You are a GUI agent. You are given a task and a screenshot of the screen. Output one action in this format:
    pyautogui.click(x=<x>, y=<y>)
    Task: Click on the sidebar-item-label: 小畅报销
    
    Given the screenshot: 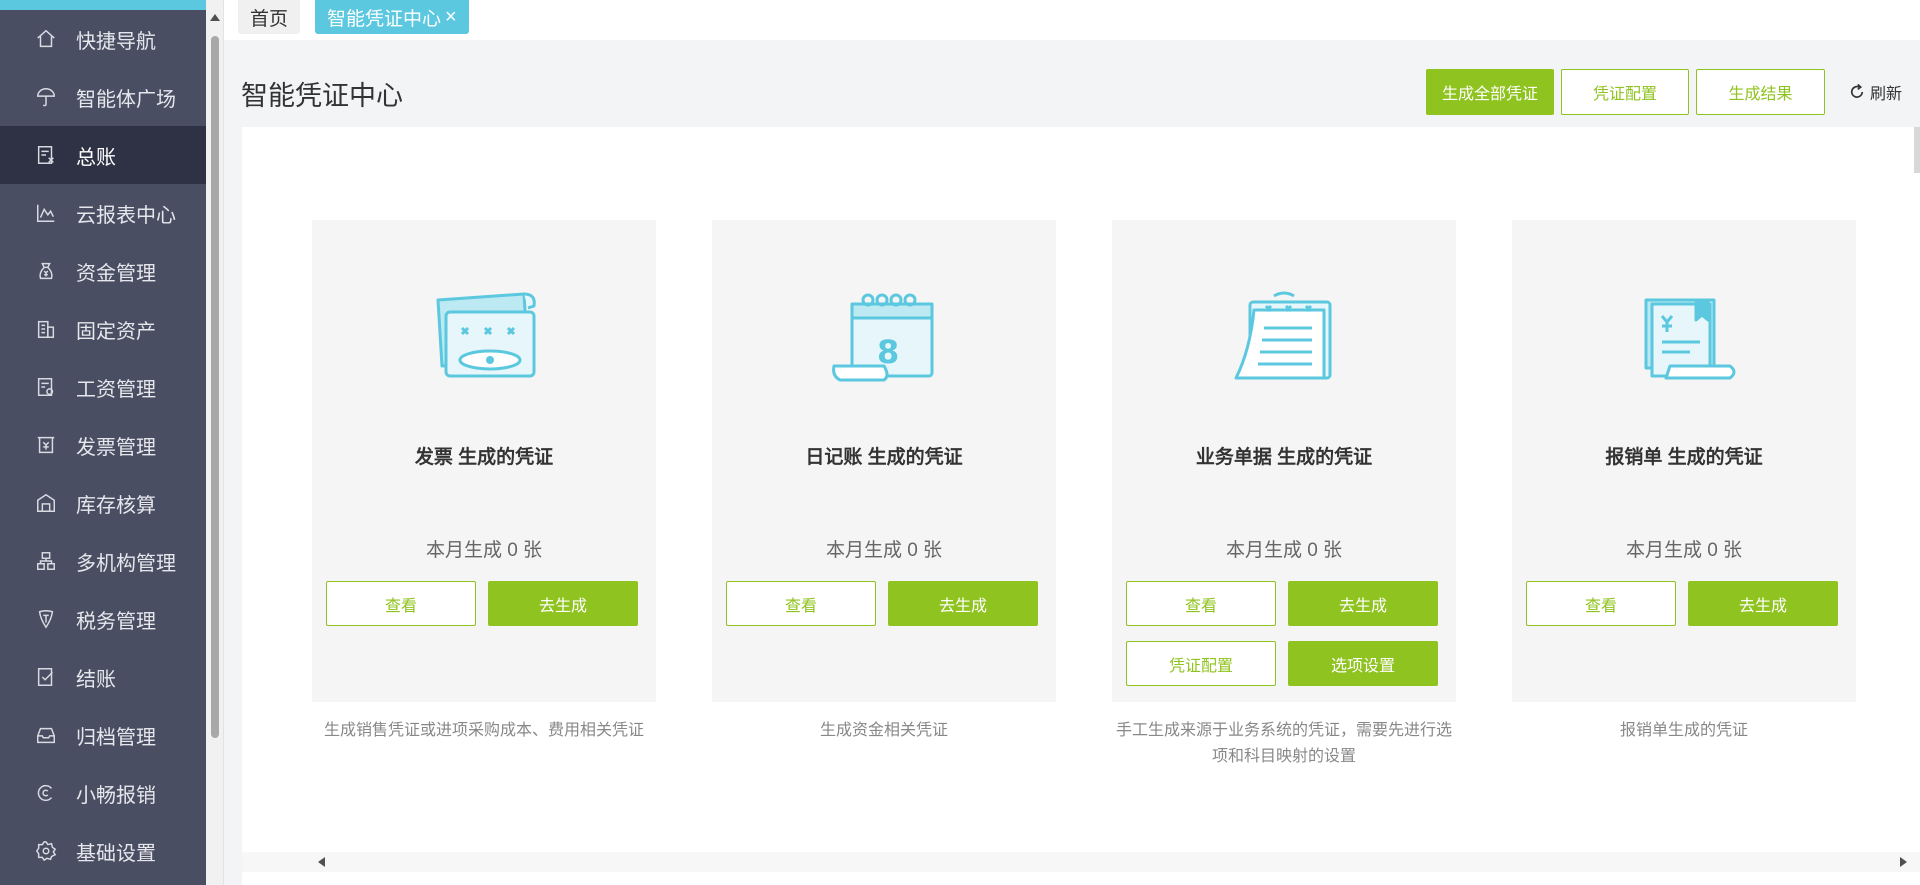 What is the action you would take?
    pyautogui.click(x=116, y=795)
    